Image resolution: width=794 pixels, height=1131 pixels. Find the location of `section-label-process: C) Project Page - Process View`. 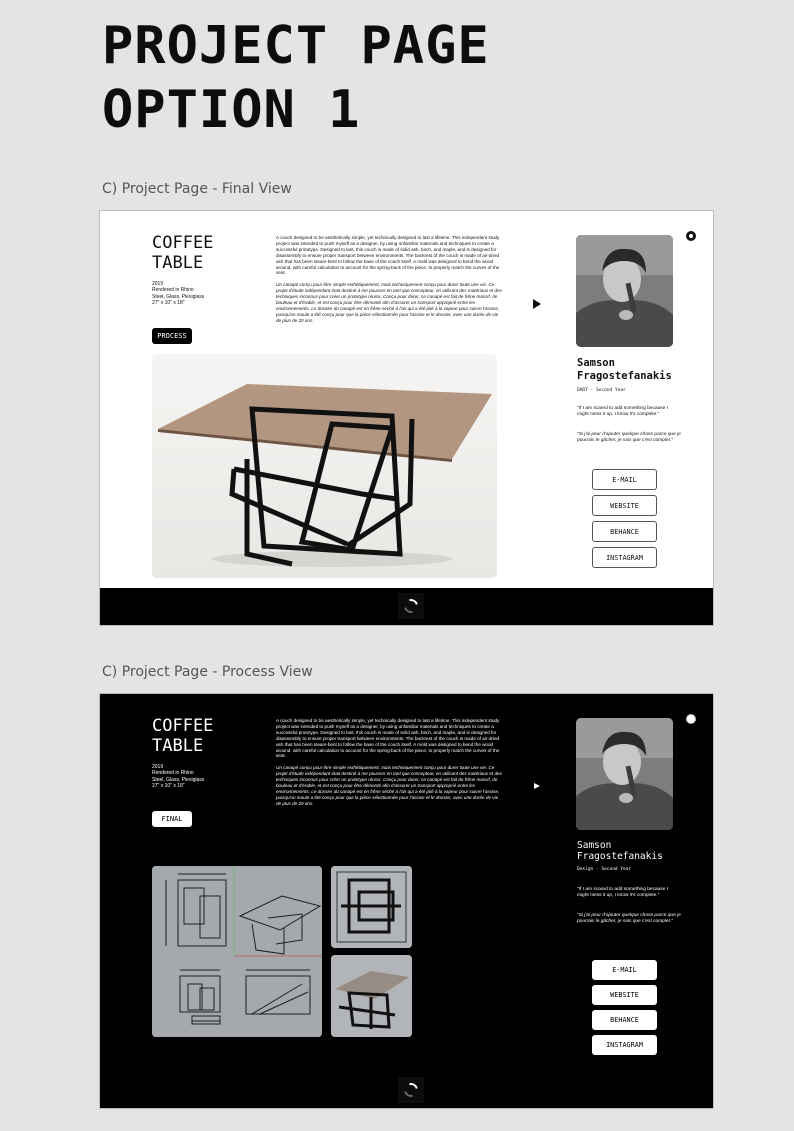

section-label-process: C) Project Page - Process View is located at coordinates (207, 672).